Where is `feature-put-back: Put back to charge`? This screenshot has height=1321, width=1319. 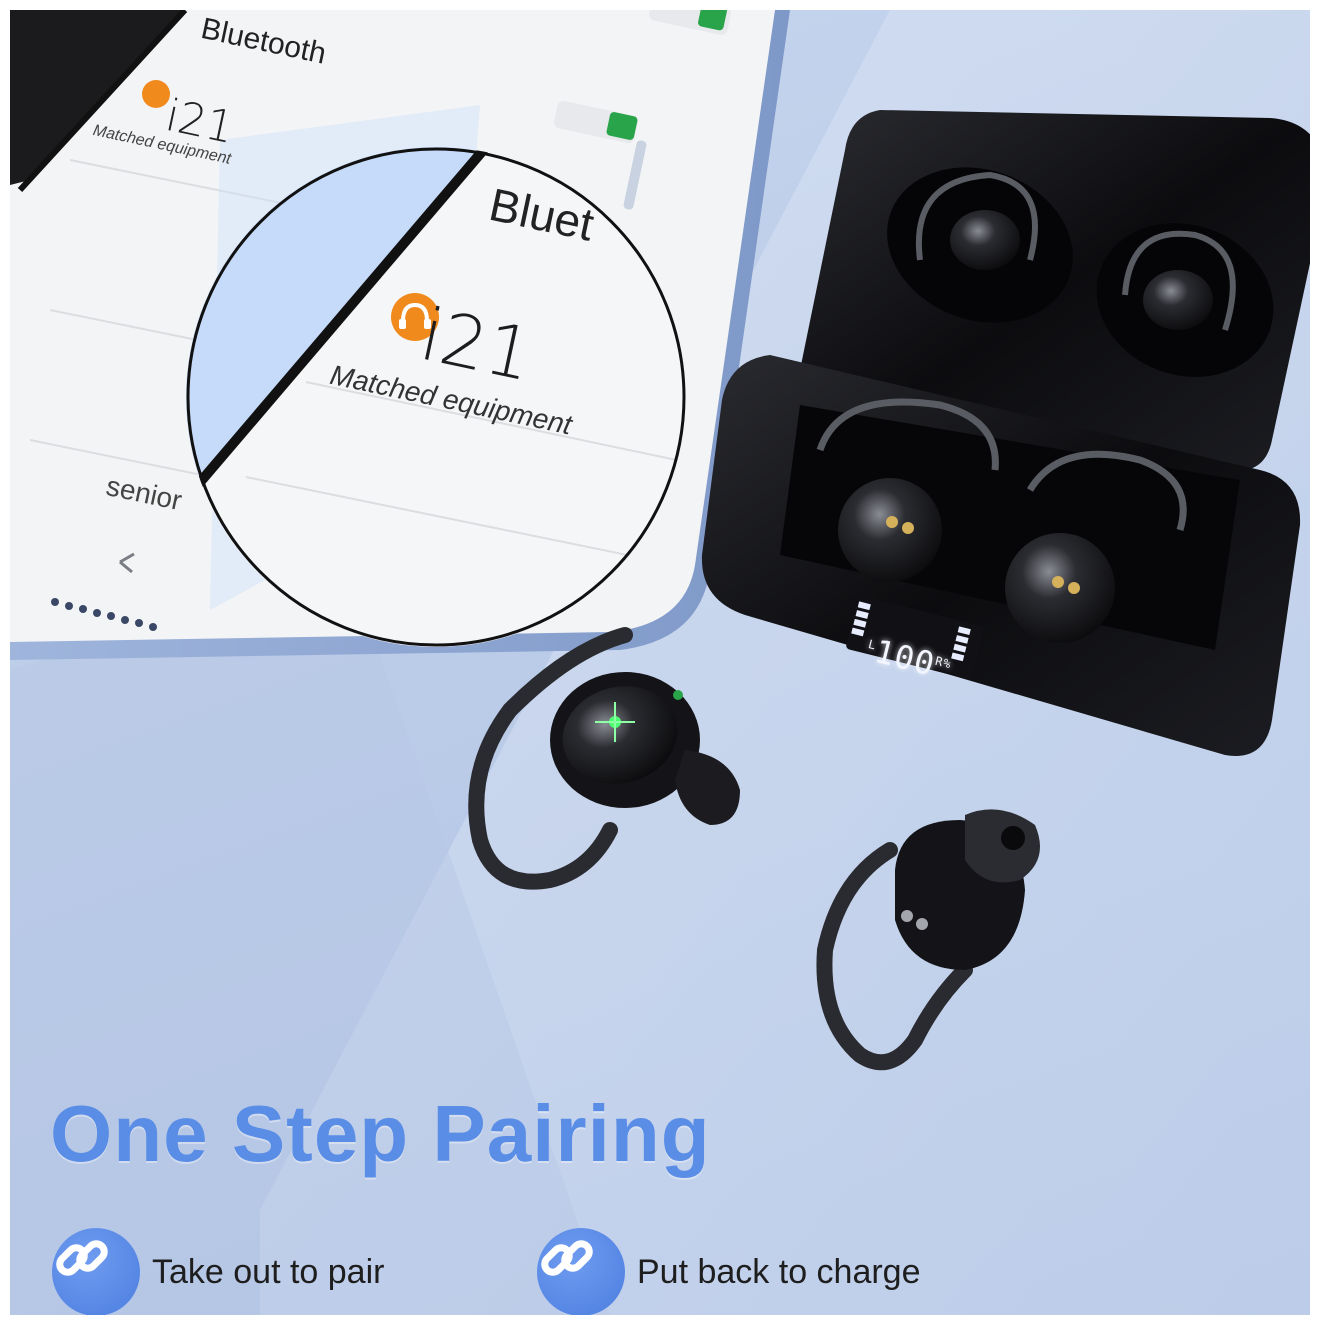 feature-put-back: Put back to charge is located at coordinates (729, 1271).